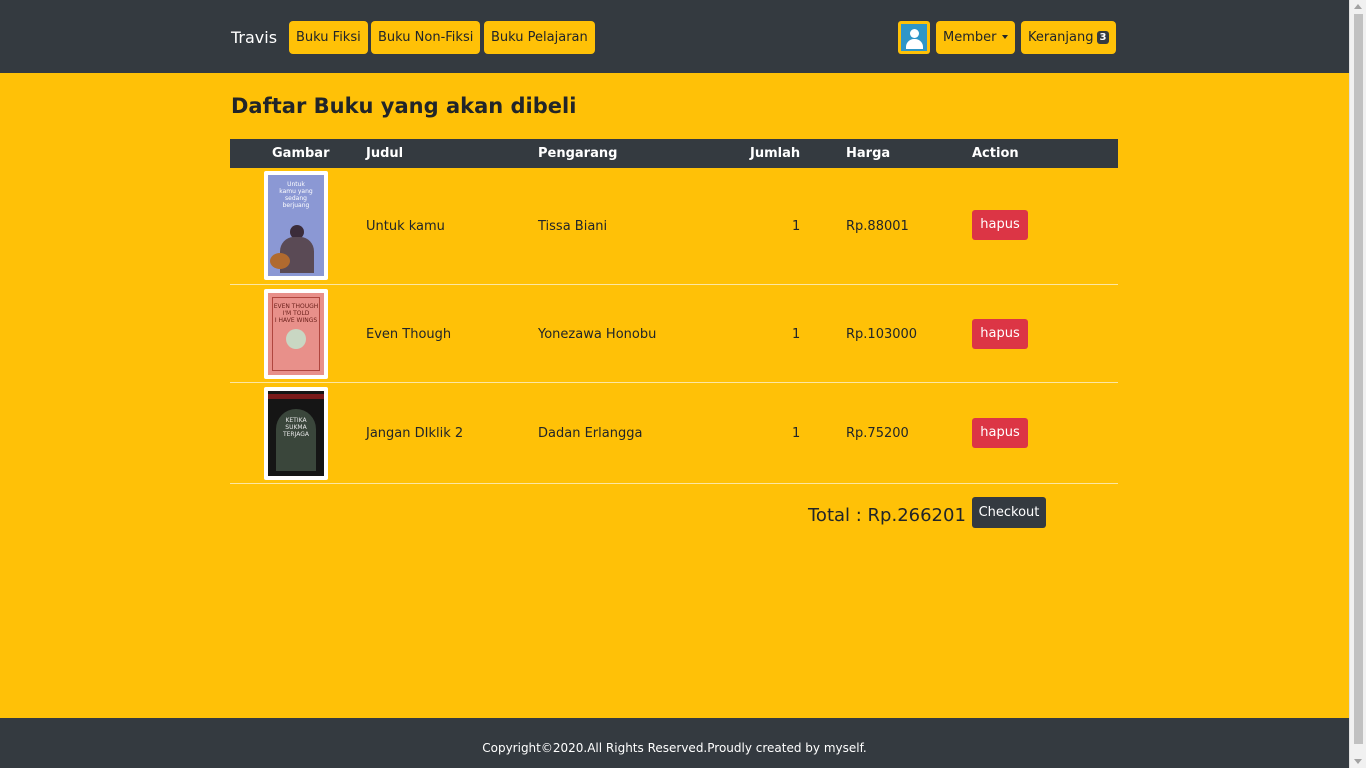 The width and height of the screenshot is (1366, 768). What do you see at coordinates (404, 106) in the screenshot?
I see `page-title: Daftar Buku yang akan dibeli` at bounding box center [404, 106].